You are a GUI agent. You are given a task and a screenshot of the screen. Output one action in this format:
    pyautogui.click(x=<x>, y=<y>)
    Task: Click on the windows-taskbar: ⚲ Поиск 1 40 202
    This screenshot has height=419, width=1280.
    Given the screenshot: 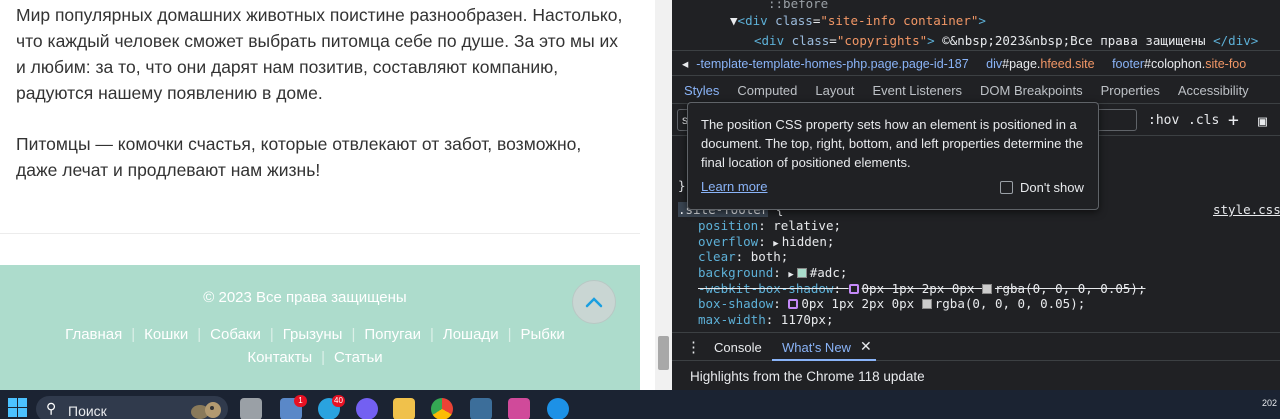 What is the action you would take?
    pyautogui.click(x=640, y=404)
    